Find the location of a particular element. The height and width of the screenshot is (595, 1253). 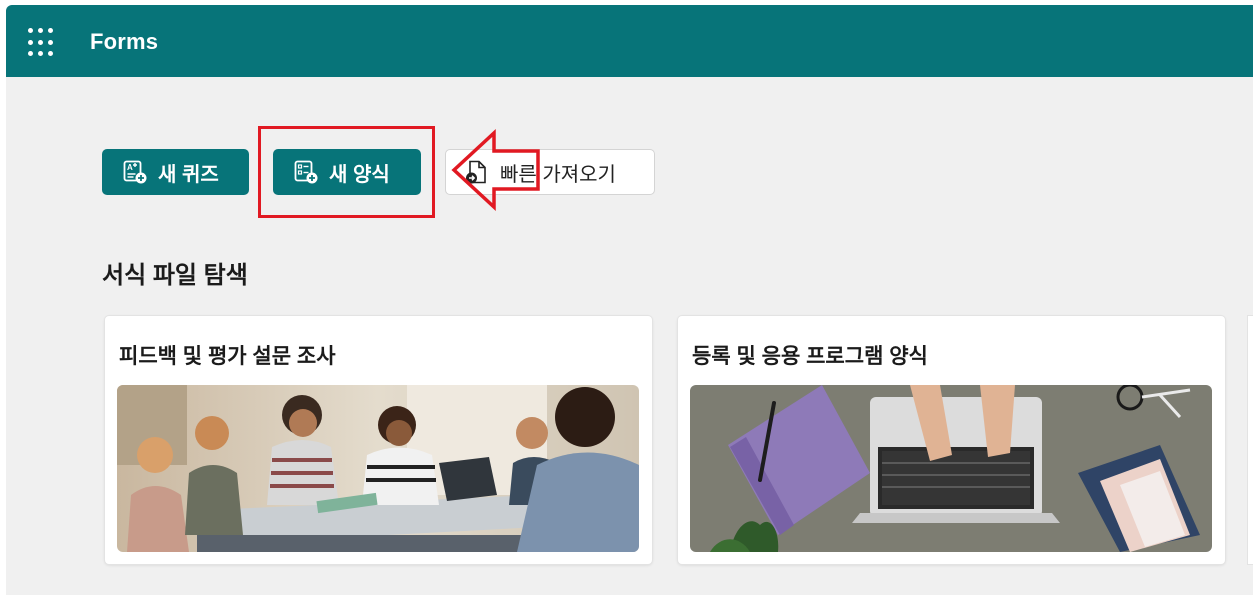

new-form-button: 새 양식 is located at coordinates (347, 172).